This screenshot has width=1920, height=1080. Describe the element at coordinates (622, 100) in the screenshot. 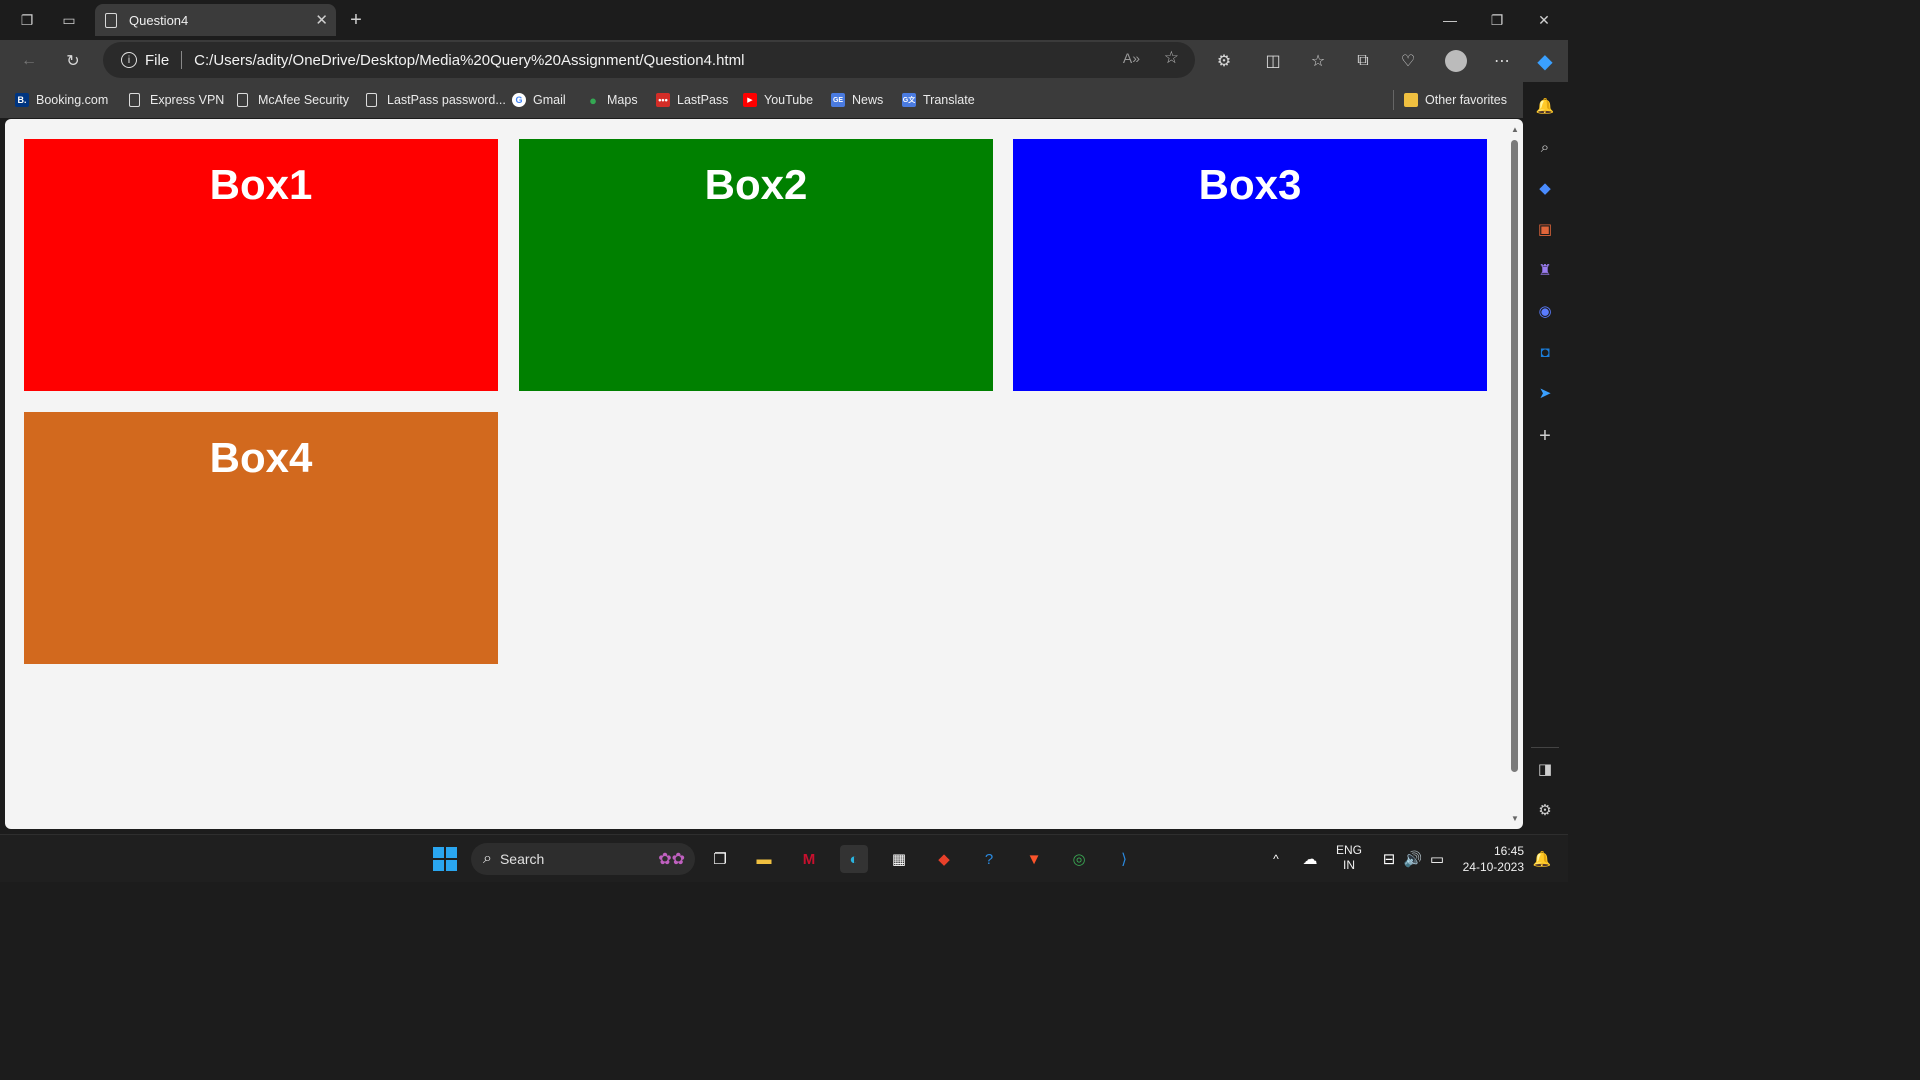

I see `bookmark-label: Maps` at that location.